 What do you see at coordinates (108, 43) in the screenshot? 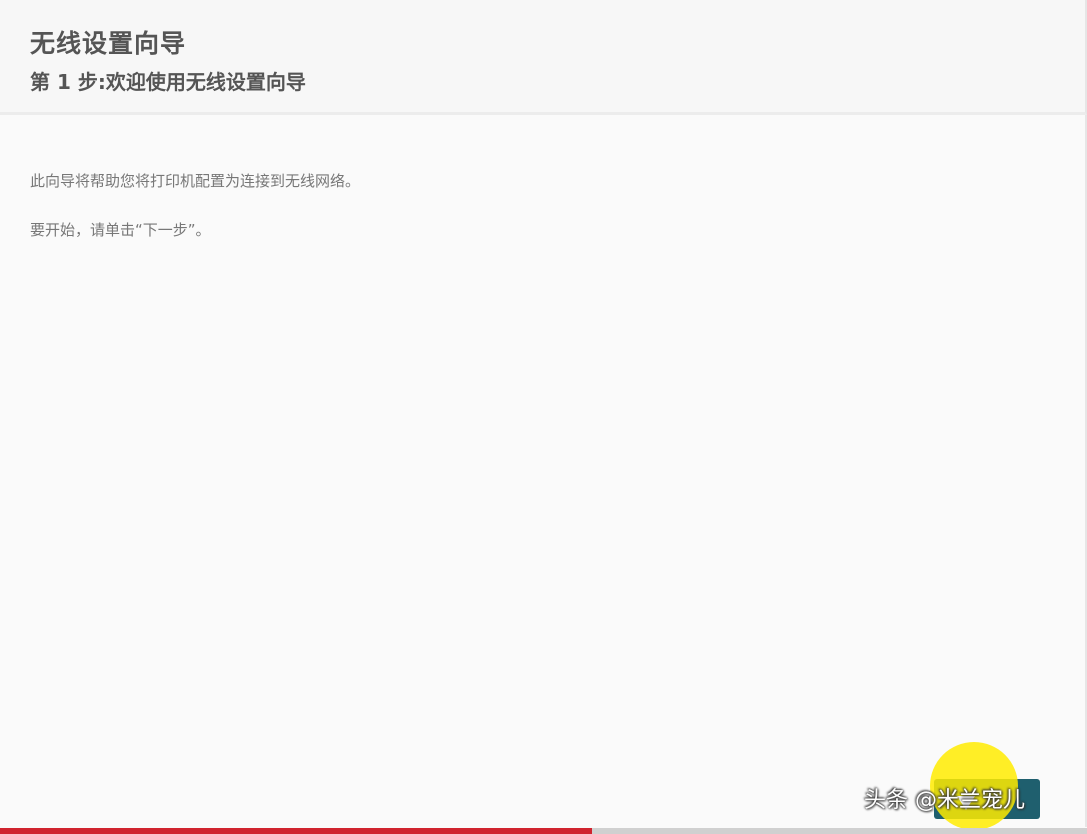
I see `wizard-title: 无线设置向导` at bounding box center [108, 43].